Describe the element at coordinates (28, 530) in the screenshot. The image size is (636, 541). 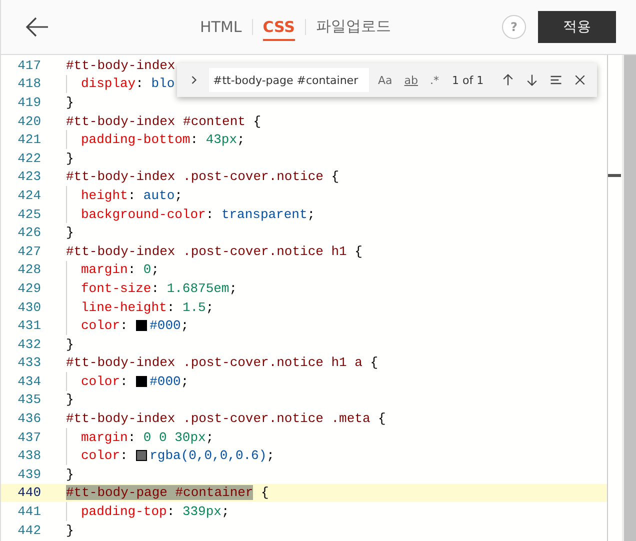
I see `line-number: 442` at that location.